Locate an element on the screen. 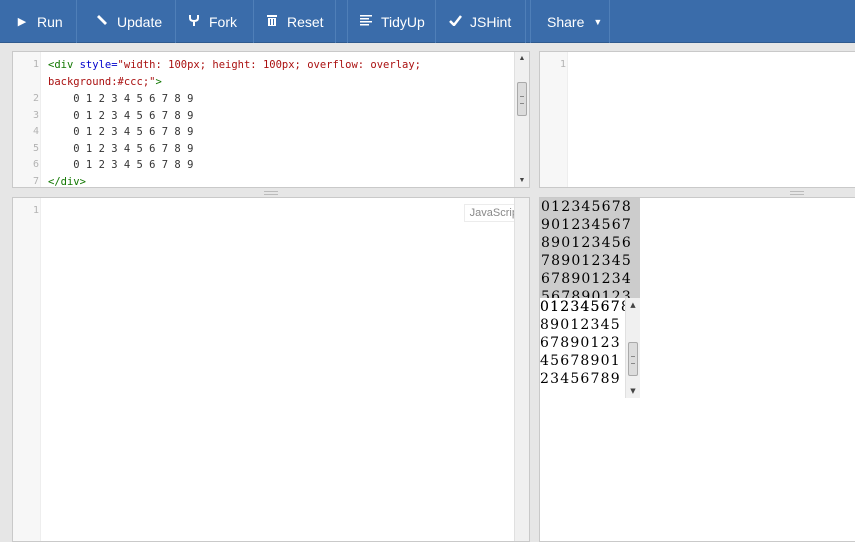  share-button: Share ▼ is located at coordinates (570, 21).